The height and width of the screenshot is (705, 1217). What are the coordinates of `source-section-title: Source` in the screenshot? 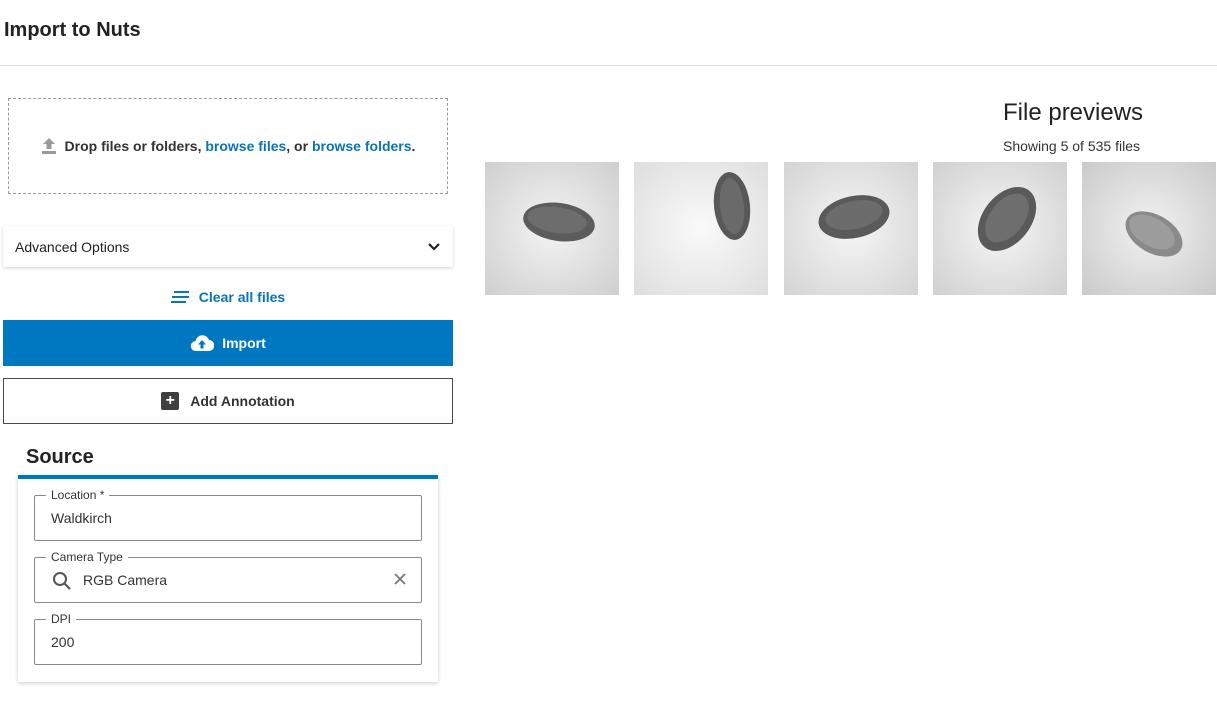 It's located at (60, 457).